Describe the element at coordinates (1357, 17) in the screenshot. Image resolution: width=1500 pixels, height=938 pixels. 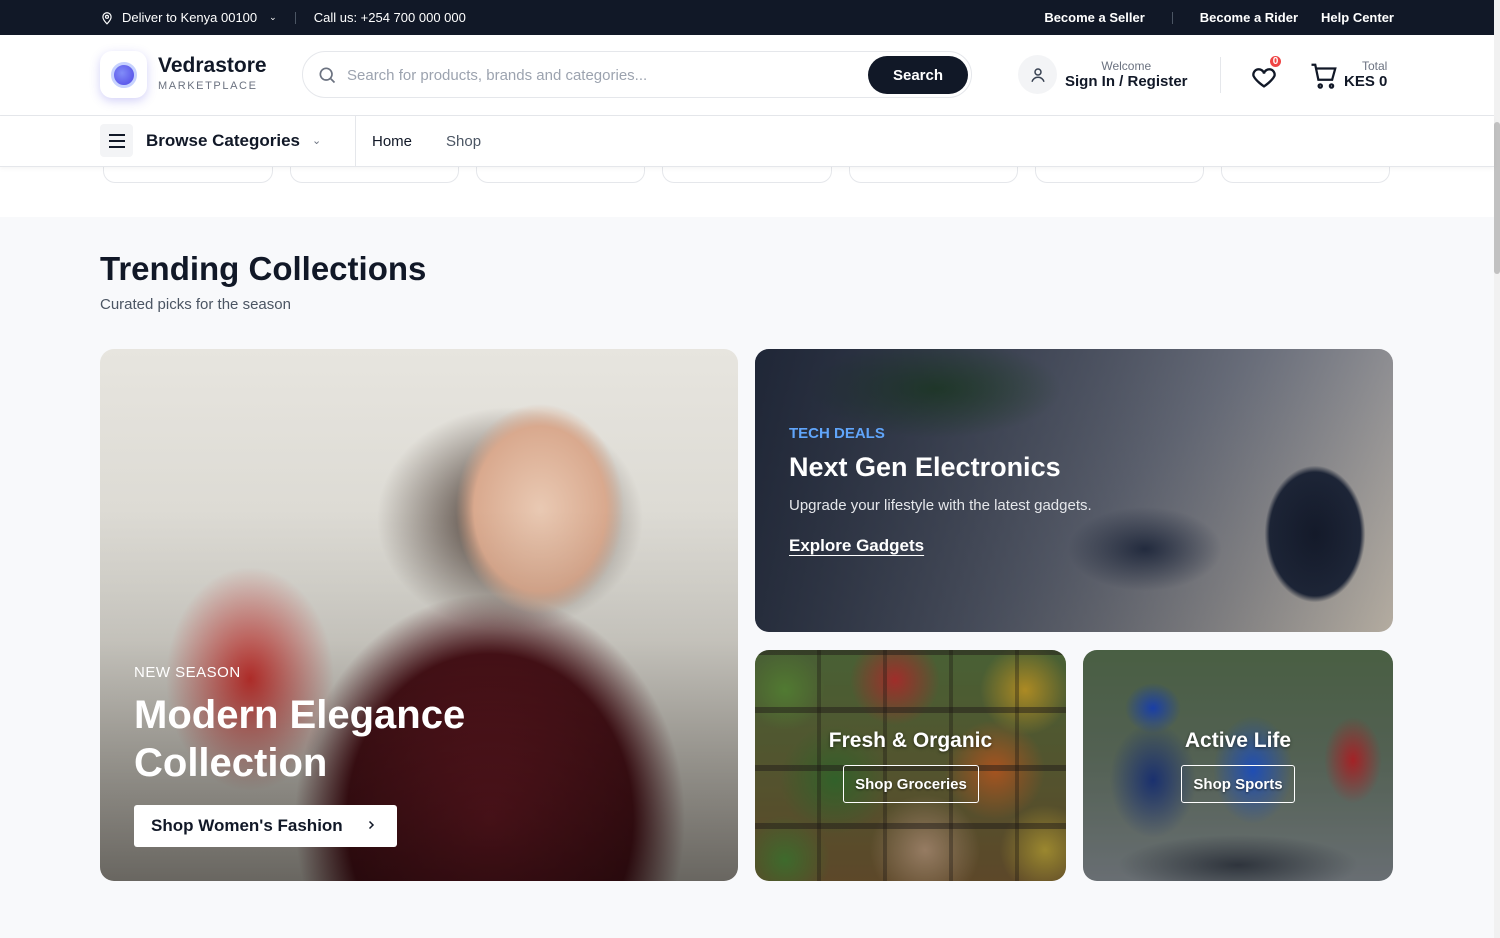
I see `help-center-link: Help Center` at that location.